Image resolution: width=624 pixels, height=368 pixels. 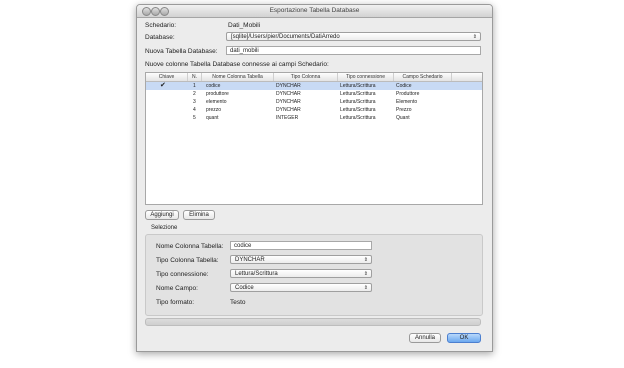 What do you see at coordinates (244, 51) in the screenshot?
I see `new-table-input-value: dati_mobili` at bounding box center [244, 51].